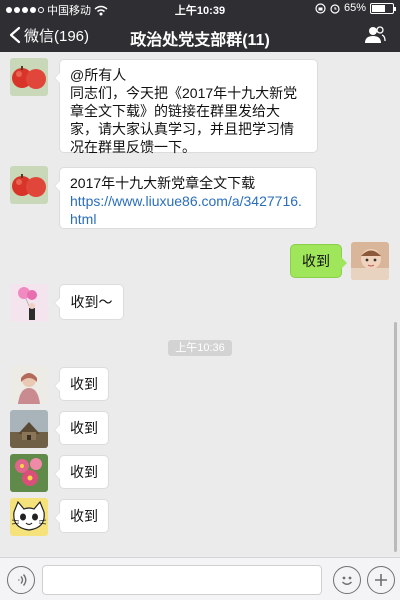 Image resolution: width=400 pixels, height=600 pixels. I want to click on more-button, so click(381, 580).